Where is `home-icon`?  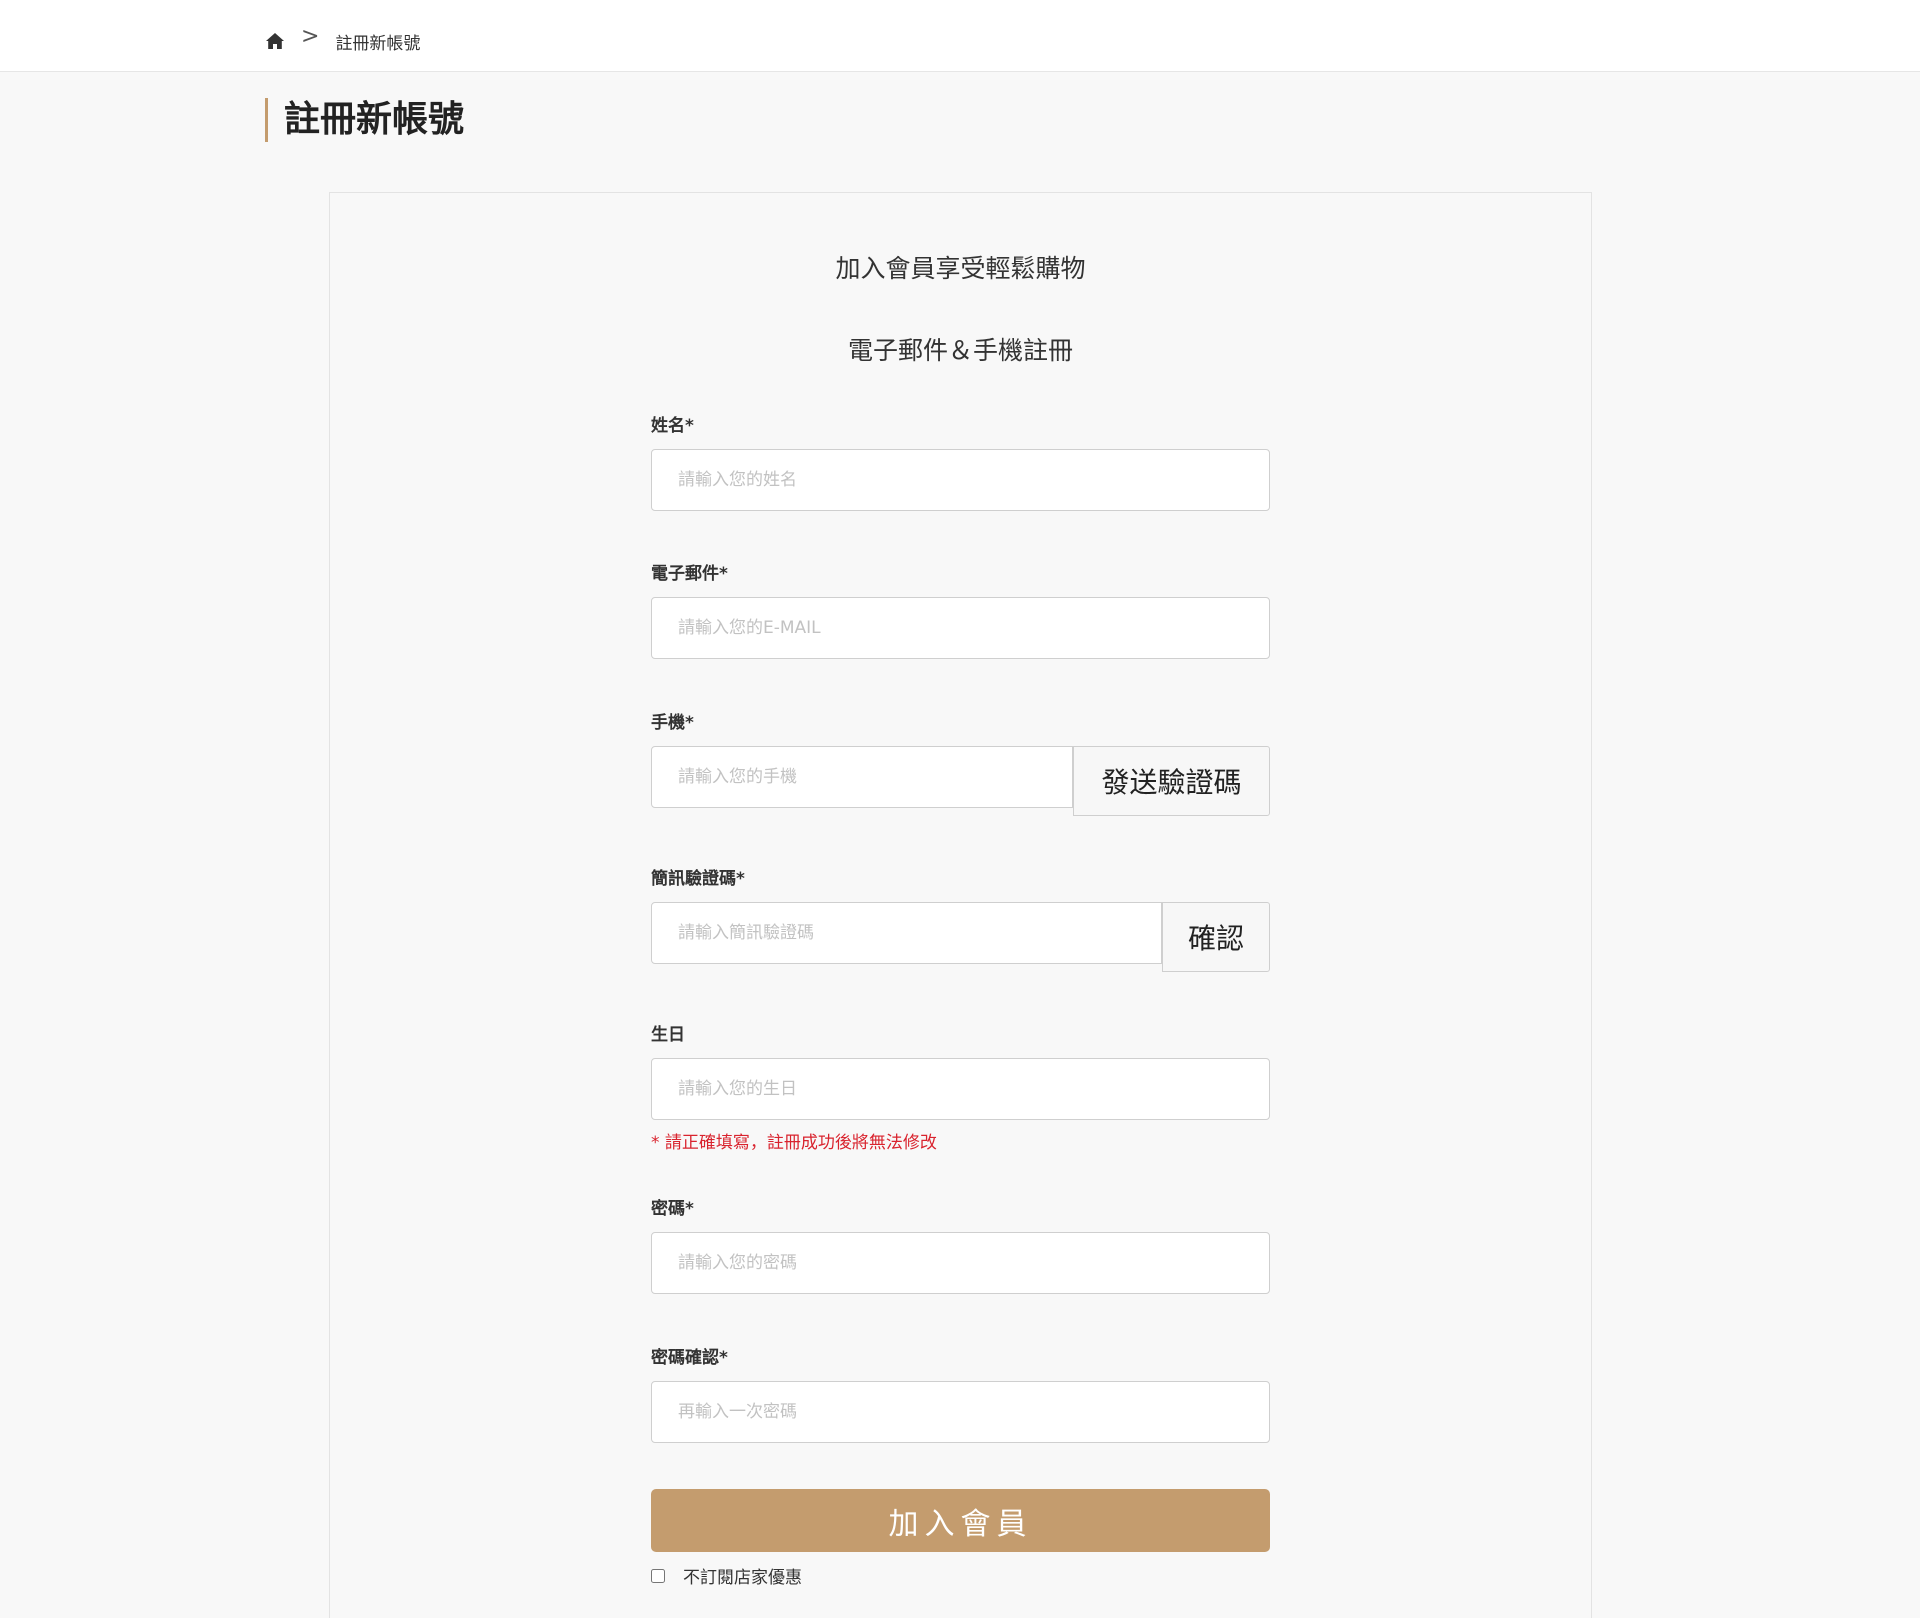
home-icon is located at coordinates (275, 41).